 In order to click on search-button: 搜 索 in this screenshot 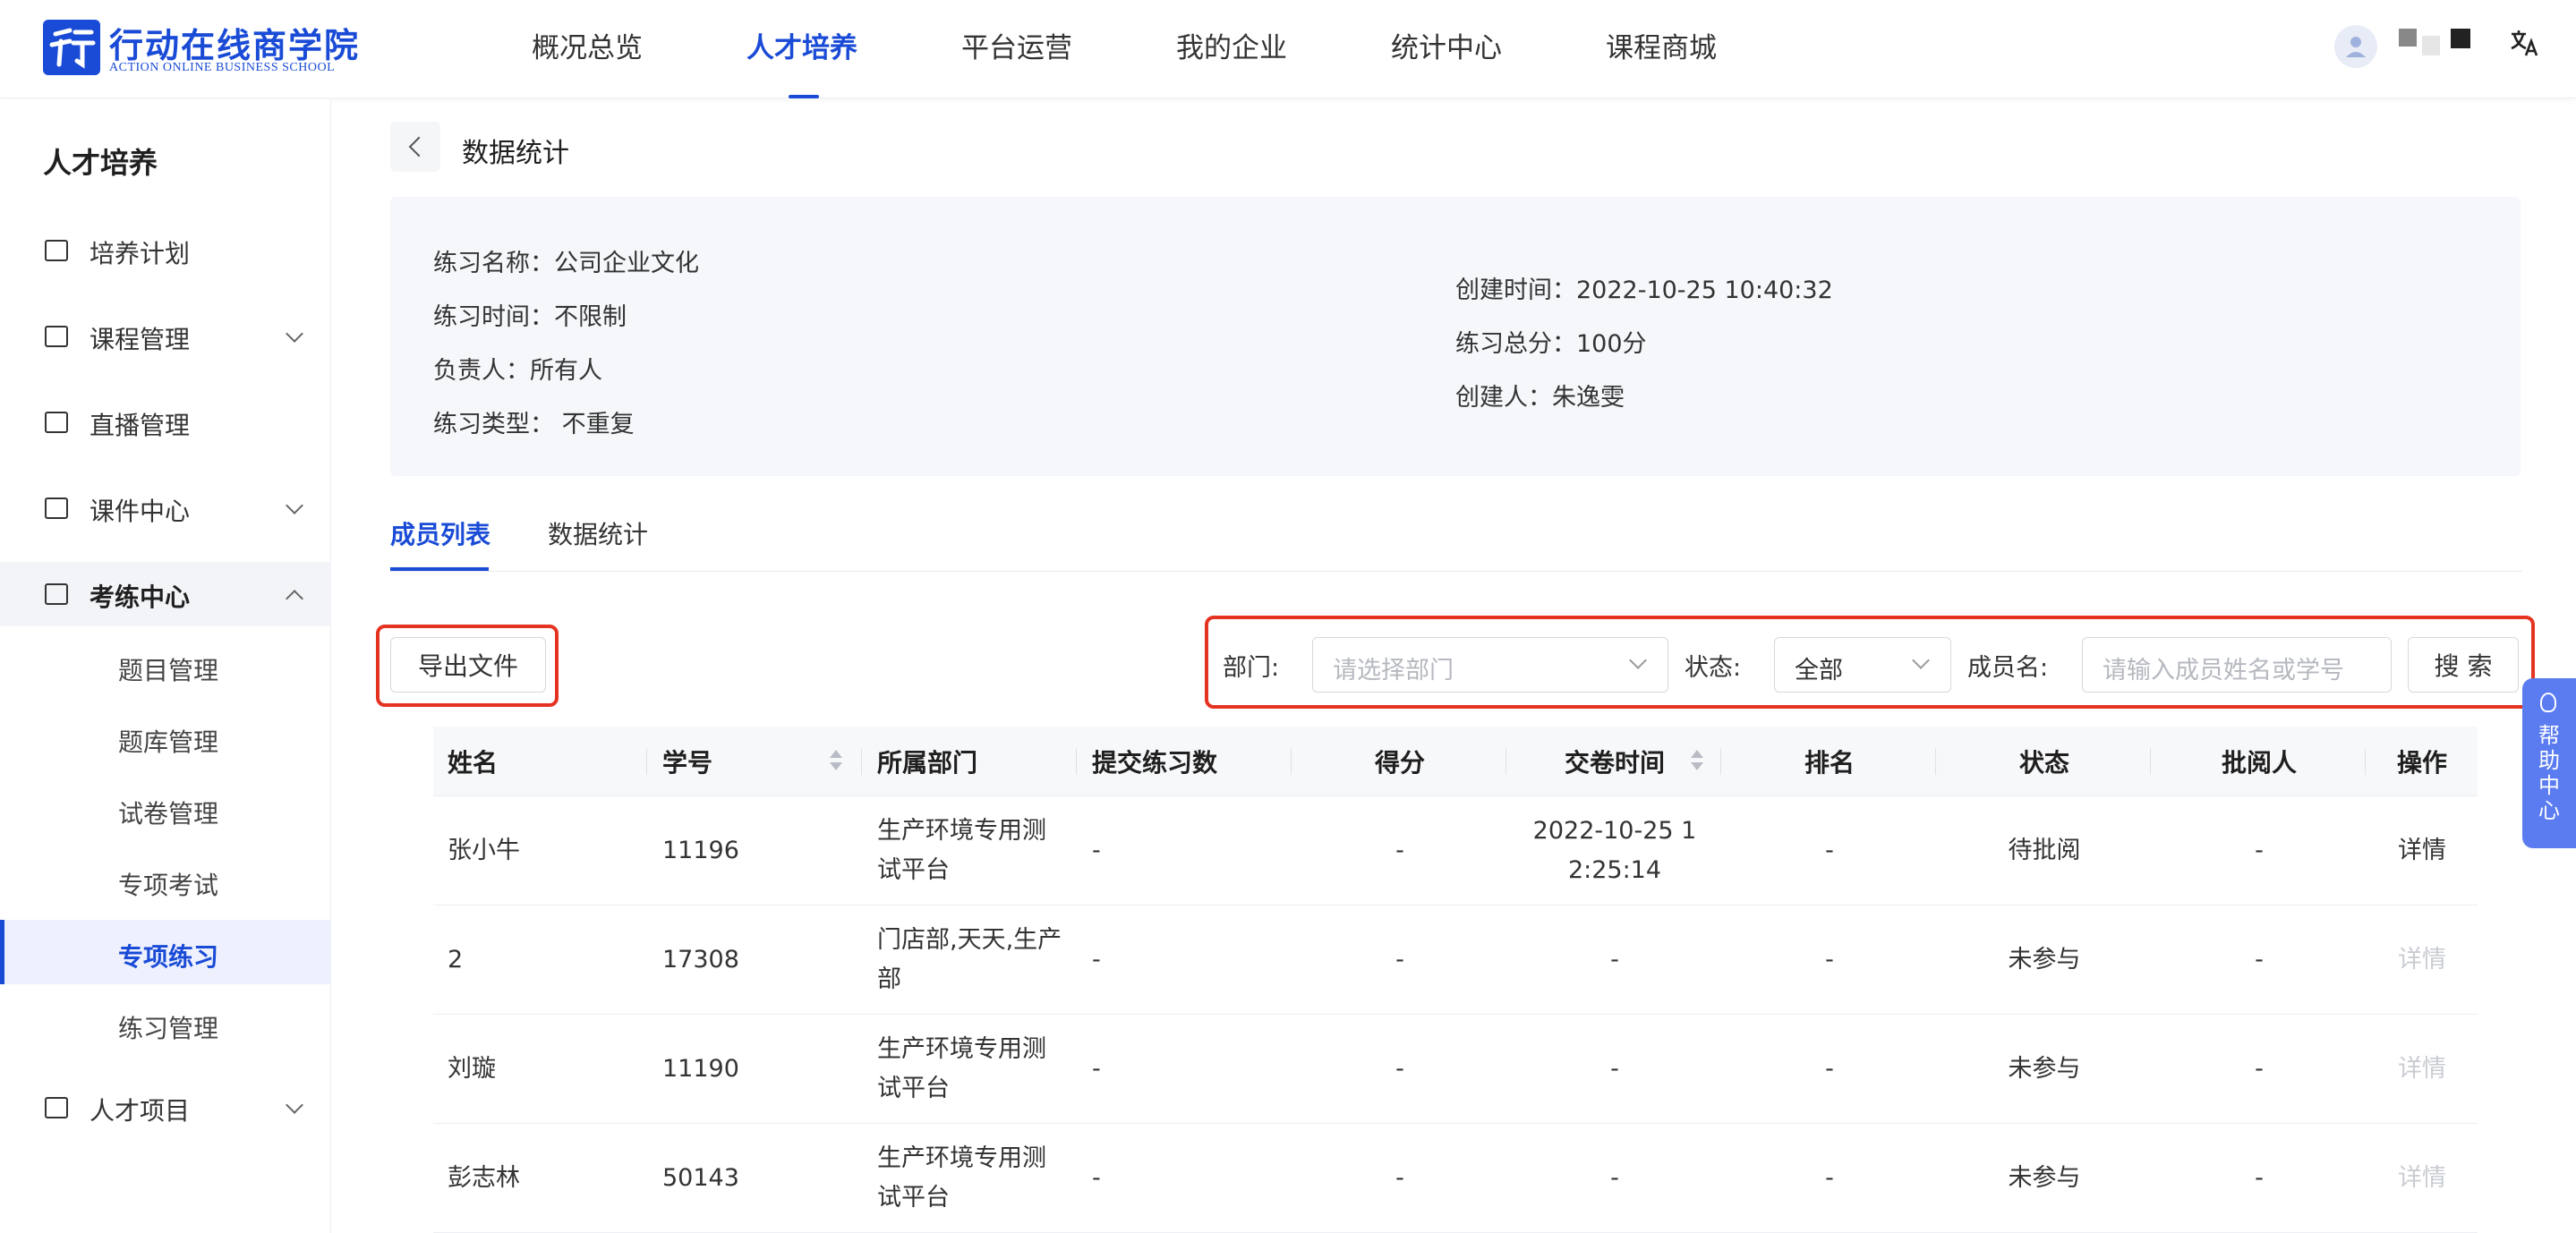, I will do `click(2463, 665)`.